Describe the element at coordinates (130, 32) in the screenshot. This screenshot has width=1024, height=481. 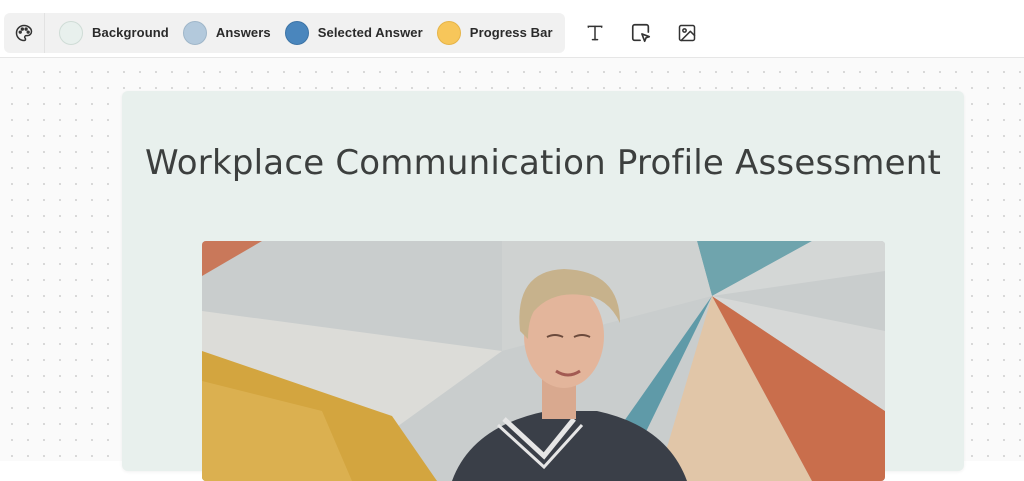
I see `swatch-label: Background` at that location.